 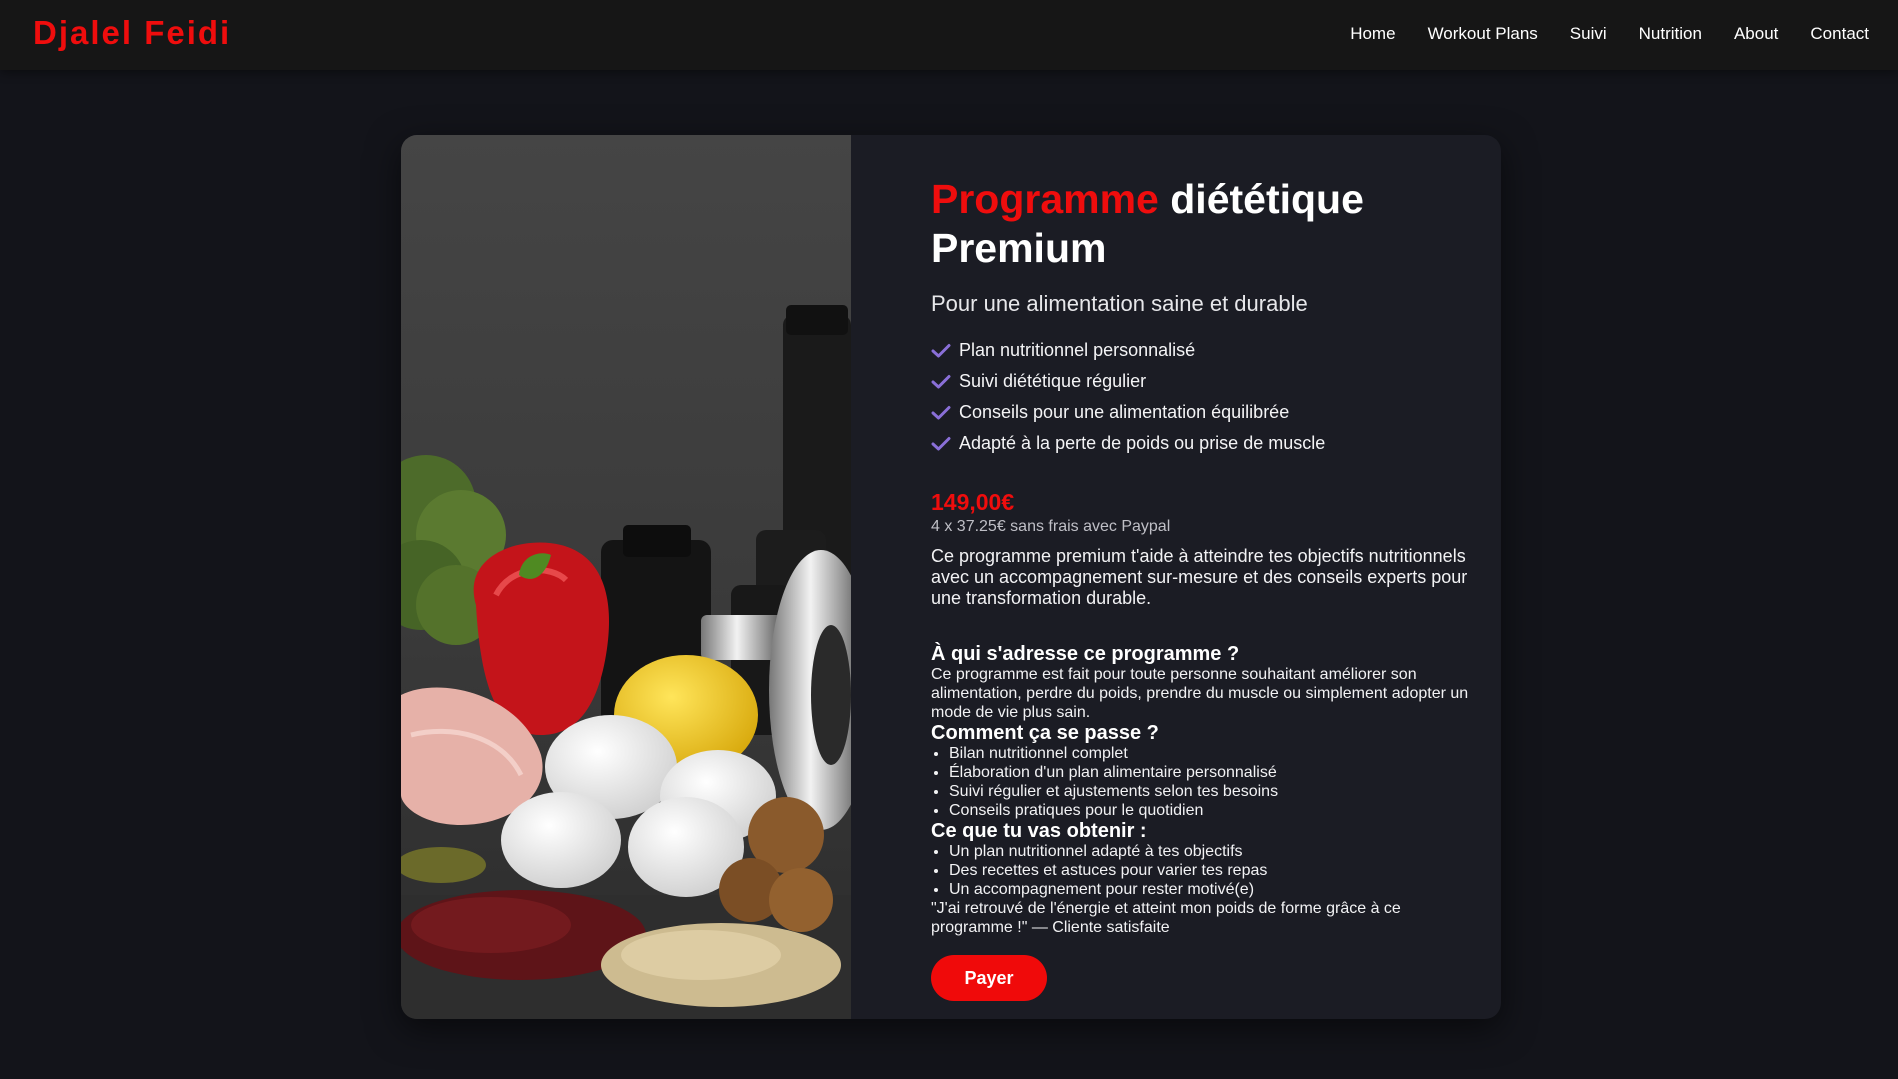 What do you see at coordinates (1670, 34) in the screenshot?
I see `nav-link-nutrition: Nutrition` at bounding box center [1670, 34].